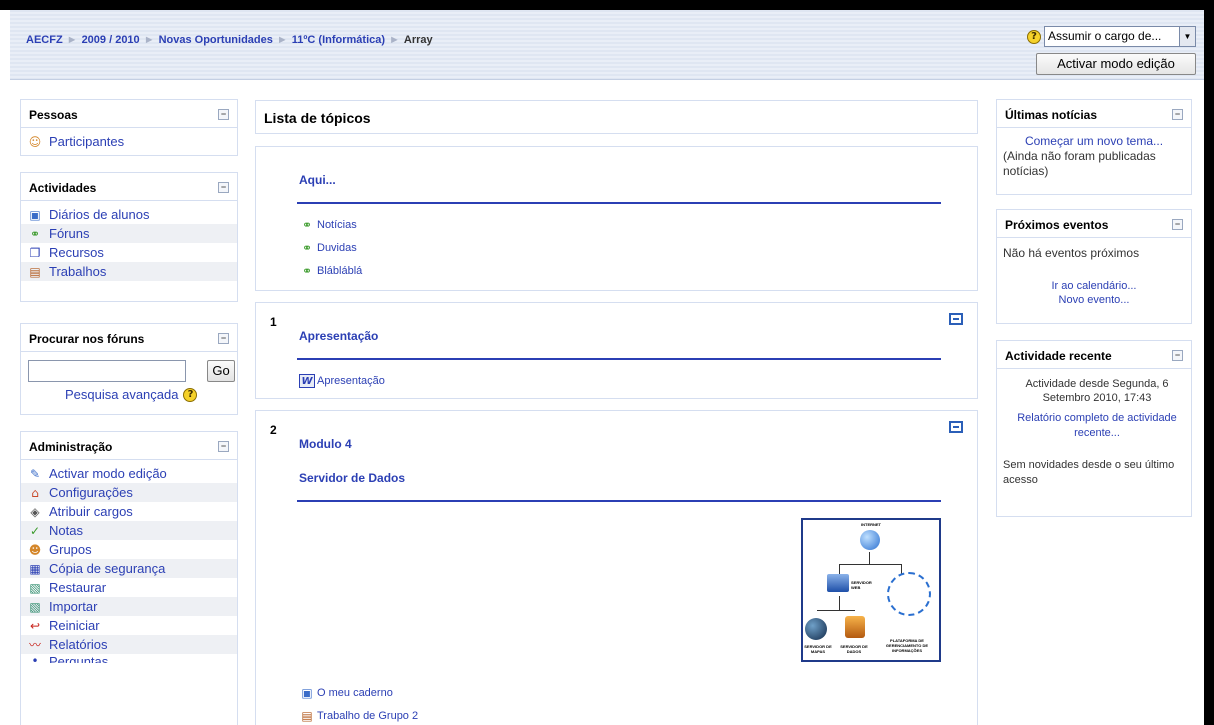  Describe the element at coordinates (616, 117) in the screenshot. I see `course-title-box: Lista de tópicos` at that location.